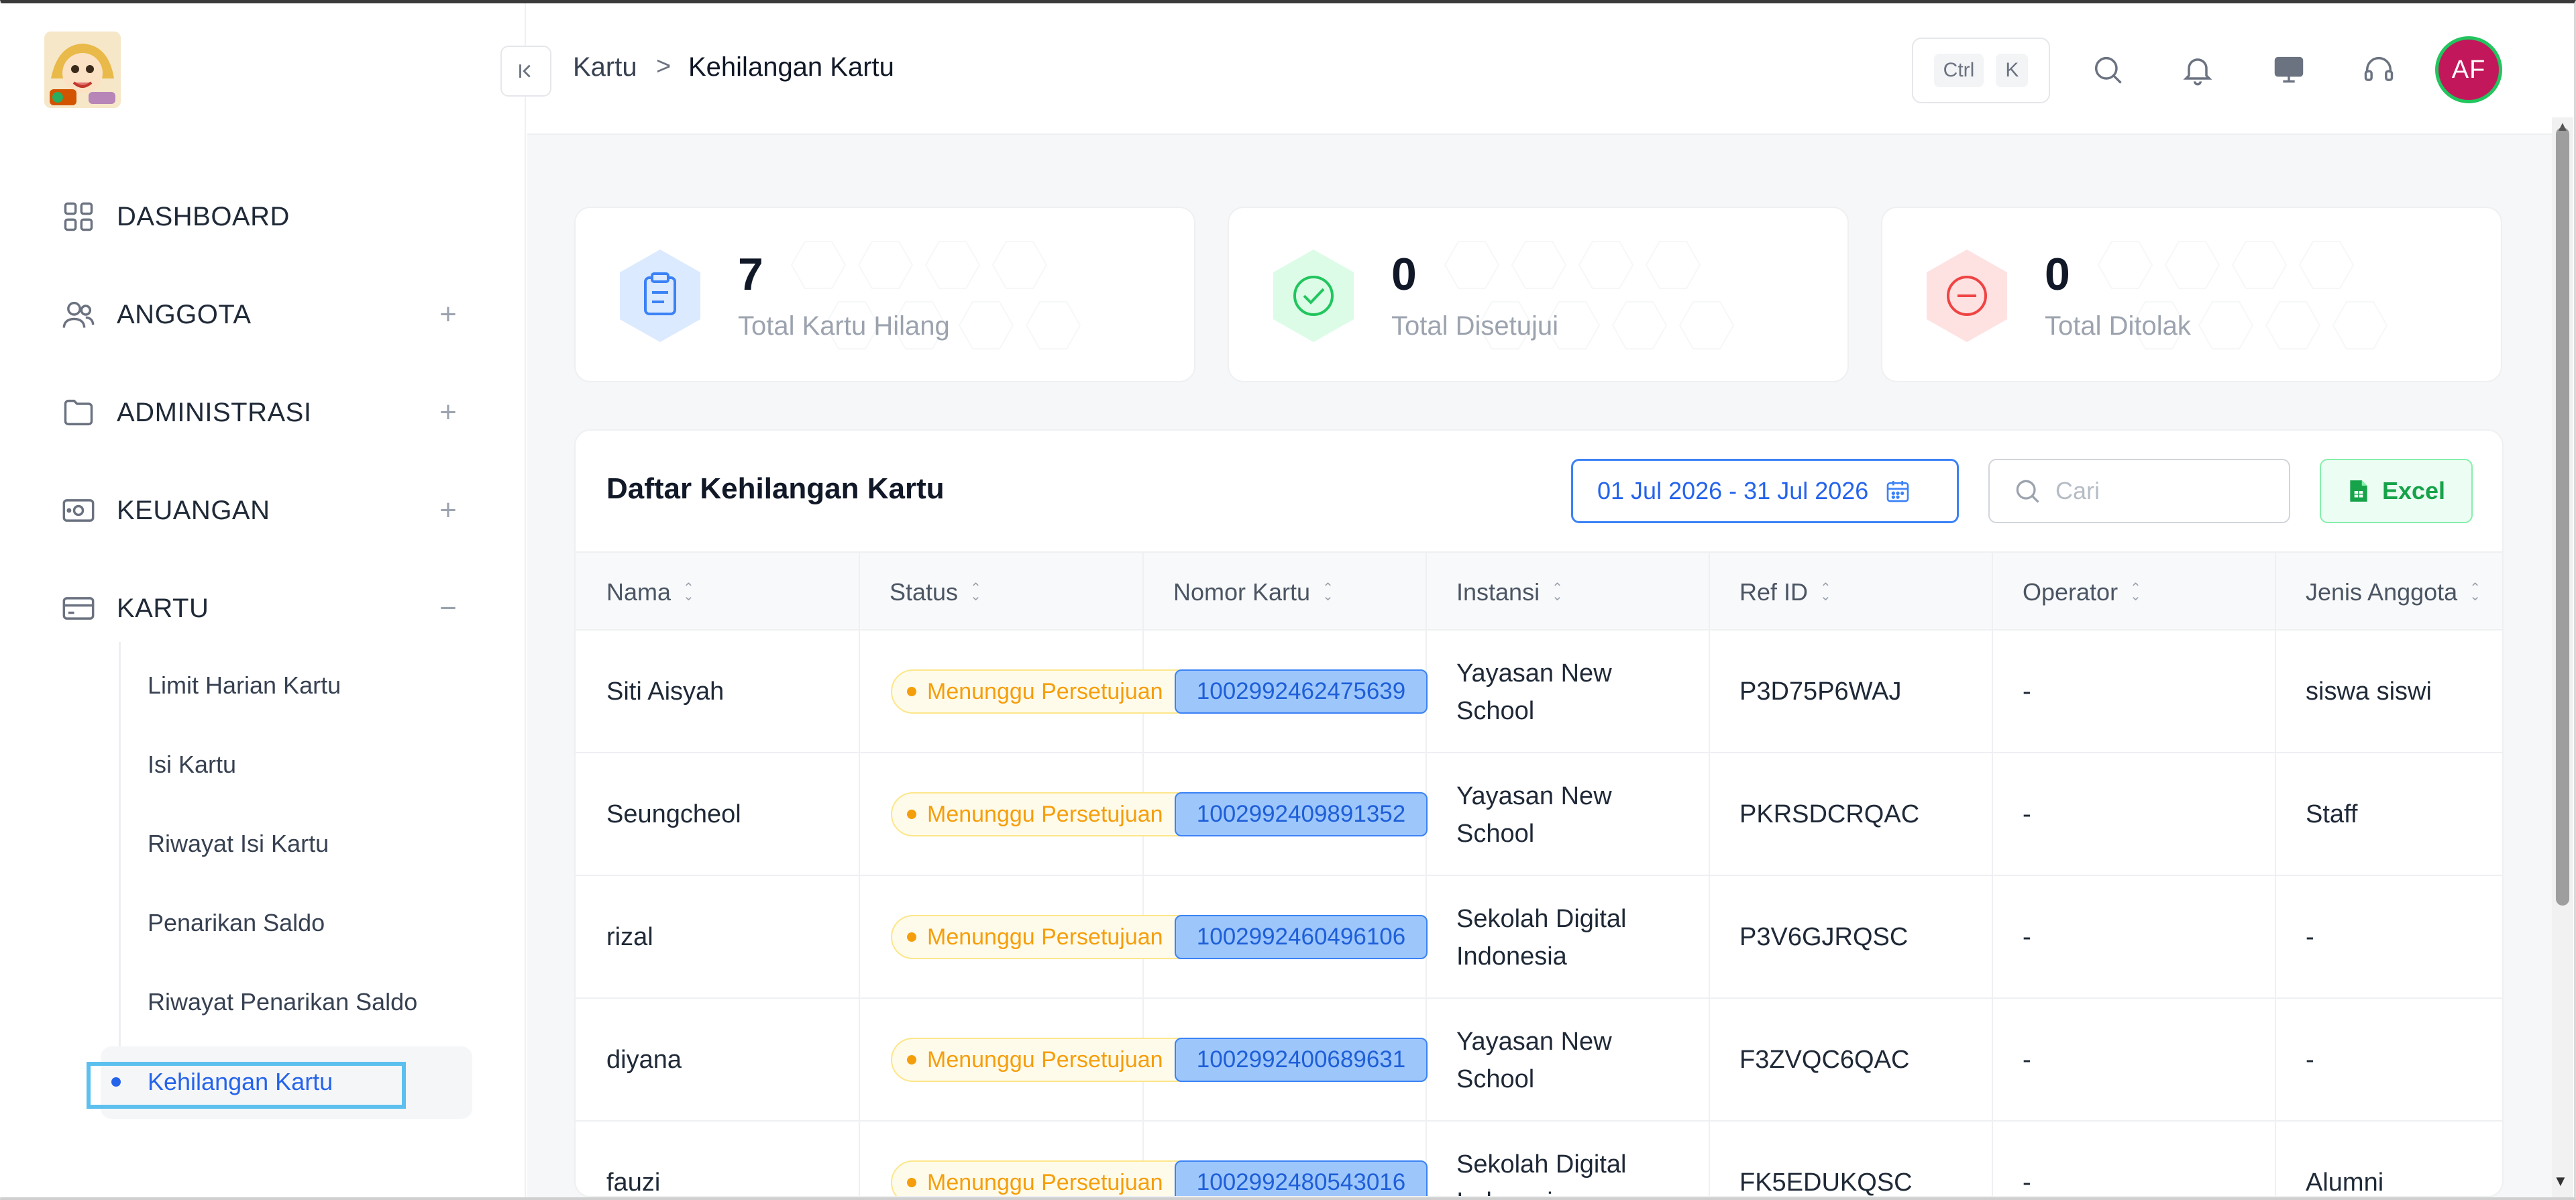 The width and height of the screenshot is (2576, 1200). I want to click on monitor-icon, so click(2288, 69).